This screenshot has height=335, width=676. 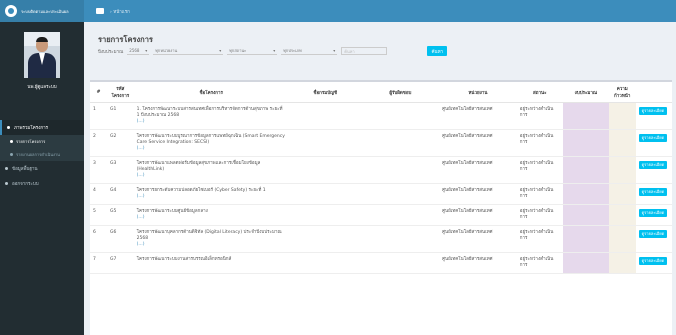 What do you see at coordinates (98, 92) in the screenshot?
I see `col-header-no: #` at bounding box center [98, 92].